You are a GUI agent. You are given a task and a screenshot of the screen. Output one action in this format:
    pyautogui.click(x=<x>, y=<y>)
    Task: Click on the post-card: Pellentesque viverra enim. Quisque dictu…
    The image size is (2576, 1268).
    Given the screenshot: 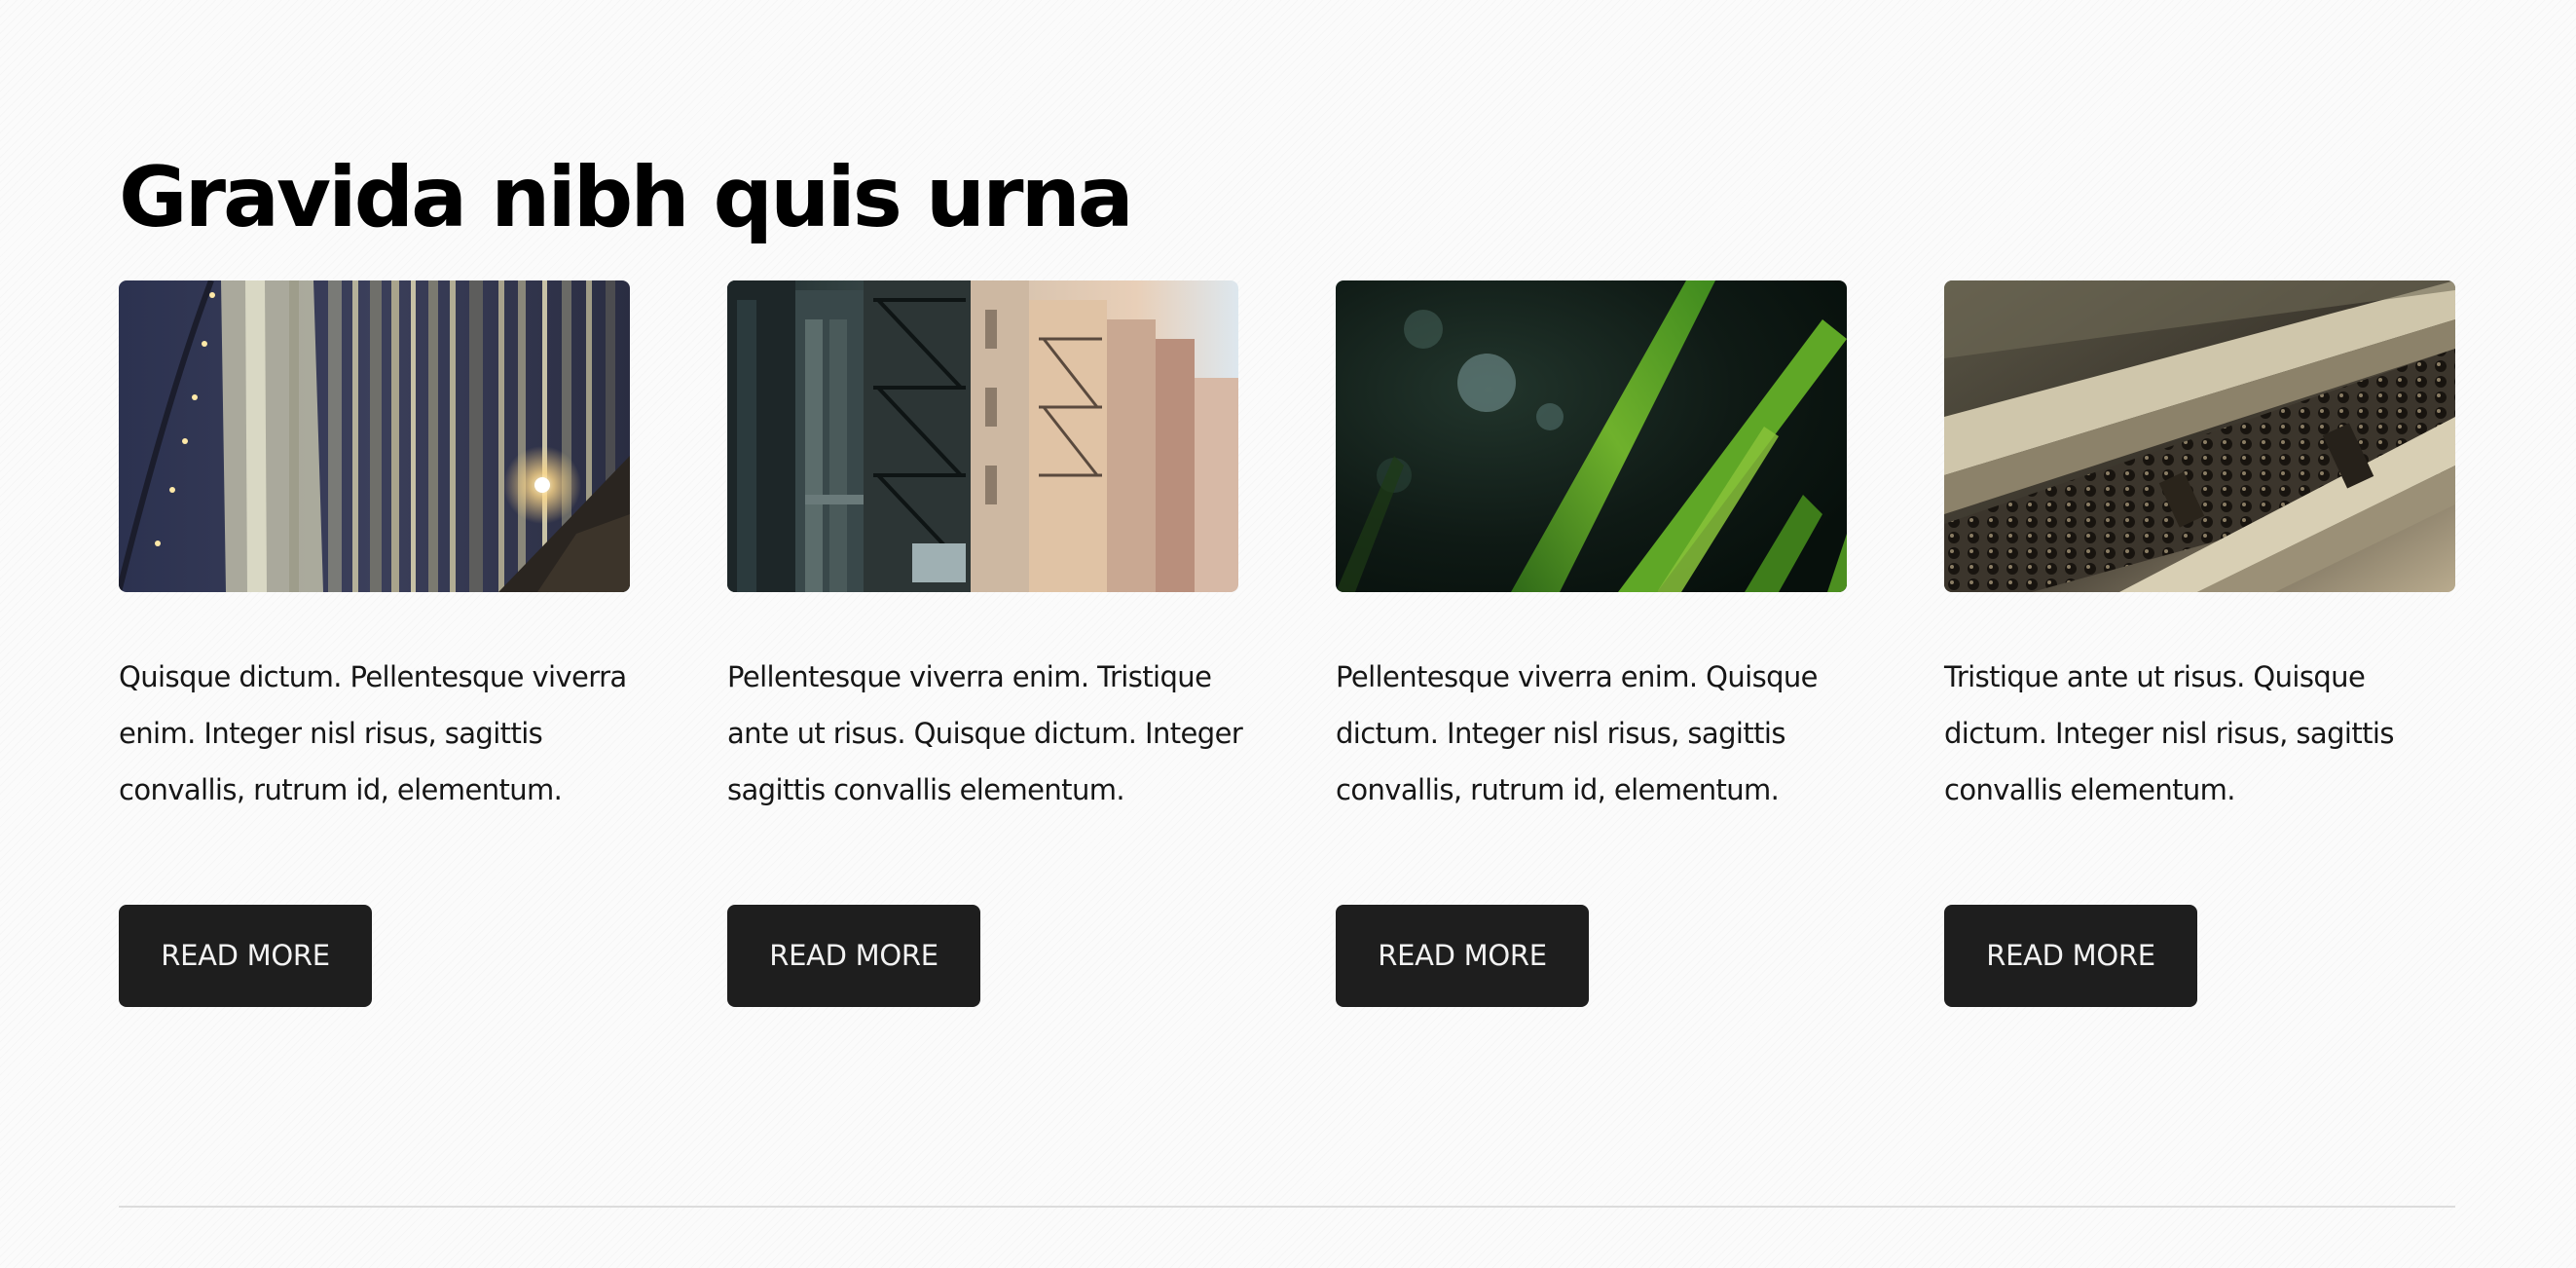 What is the action you would take?
    pyautogui.click(x=1591, y=644)
    